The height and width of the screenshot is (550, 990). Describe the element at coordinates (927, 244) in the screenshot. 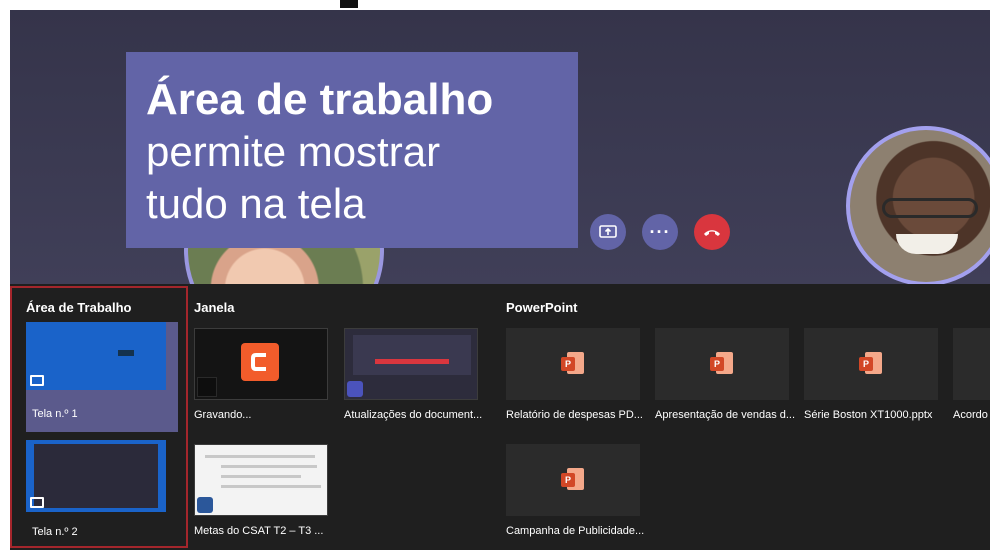

I see `smile-detail` at that location.